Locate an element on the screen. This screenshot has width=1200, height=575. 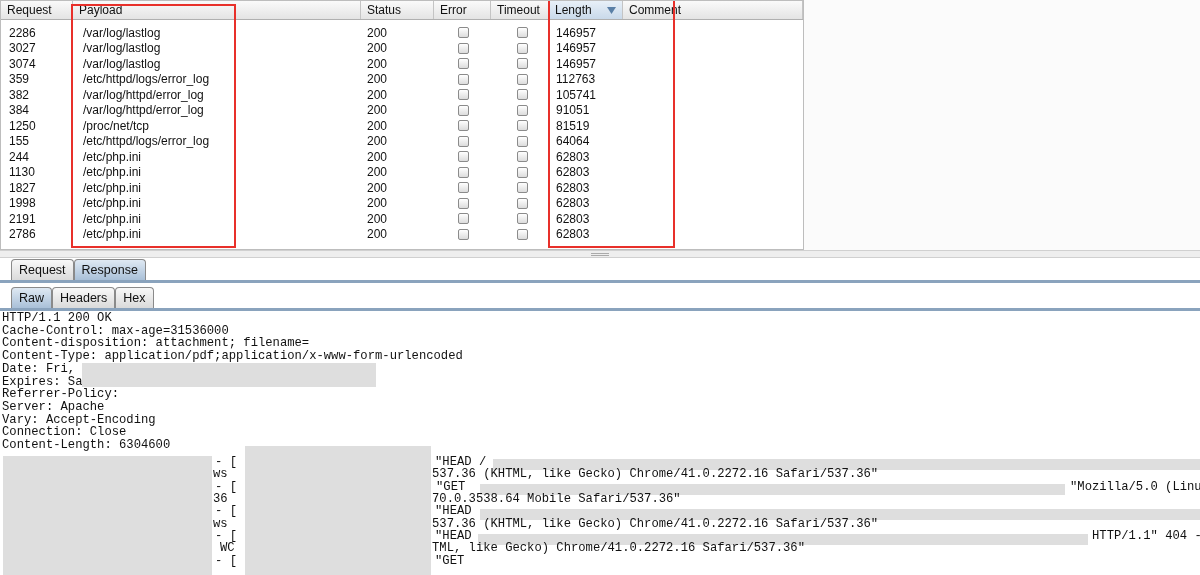
log-text: "Mozilla/5.0 (Linu is located at coordinates (1135, 486).